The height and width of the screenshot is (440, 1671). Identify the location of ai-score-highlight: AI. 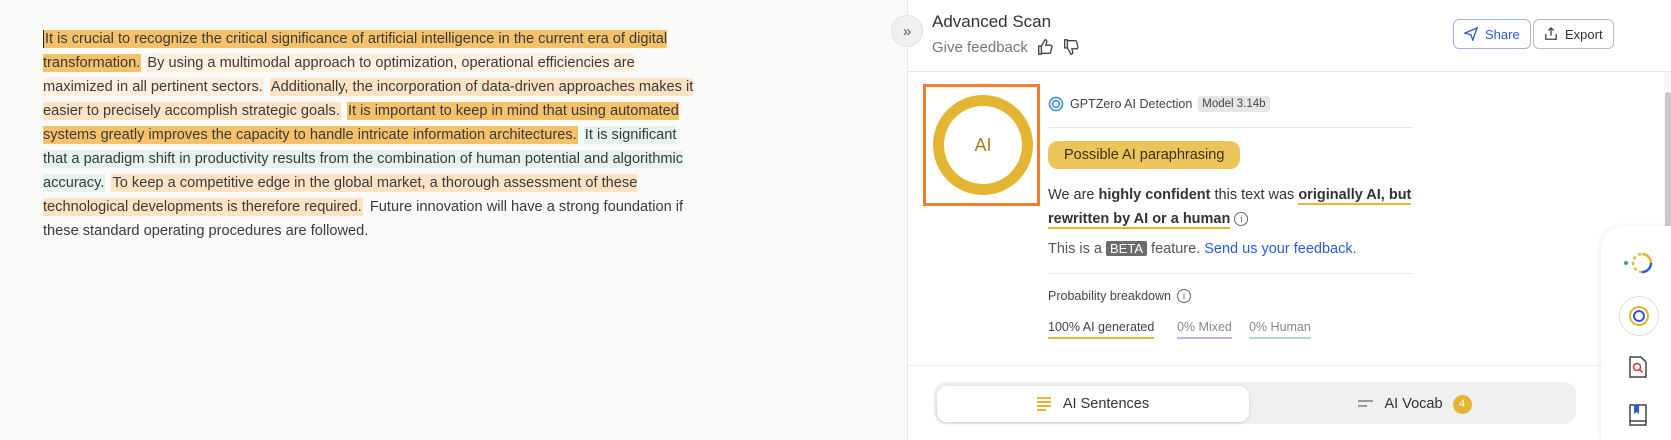
(981, 145).